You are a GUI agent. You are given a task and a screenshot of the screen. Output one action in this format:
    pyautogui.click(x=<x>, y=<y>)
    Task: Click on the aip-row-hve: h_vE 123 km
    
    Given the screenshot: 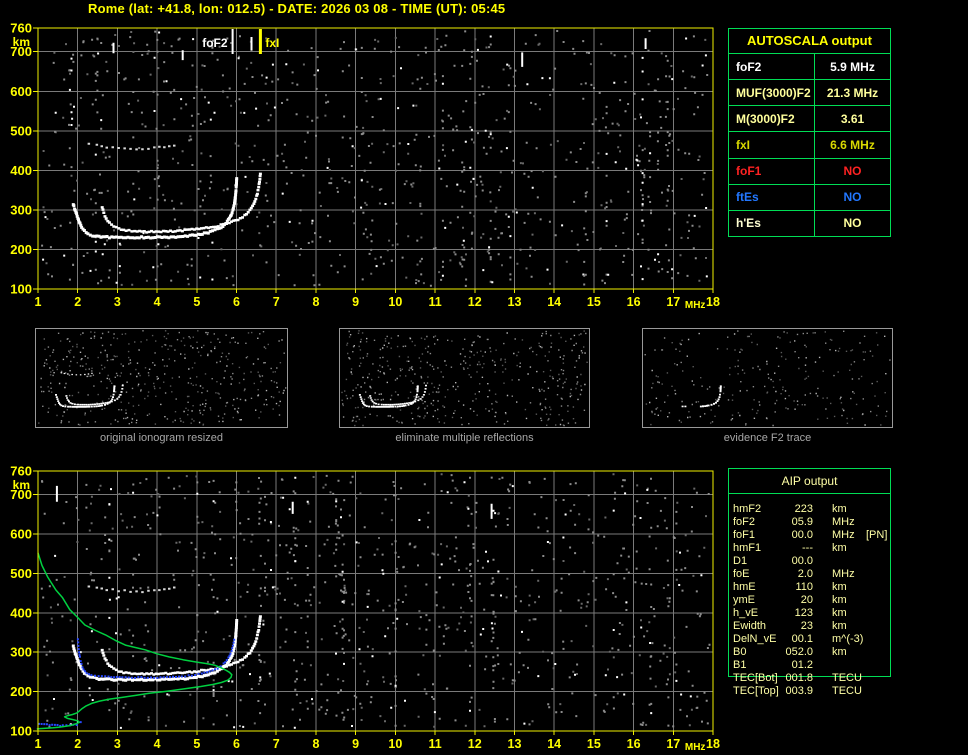 What is the action you would take?
    pyautogui.click(x=815, y=613)
    